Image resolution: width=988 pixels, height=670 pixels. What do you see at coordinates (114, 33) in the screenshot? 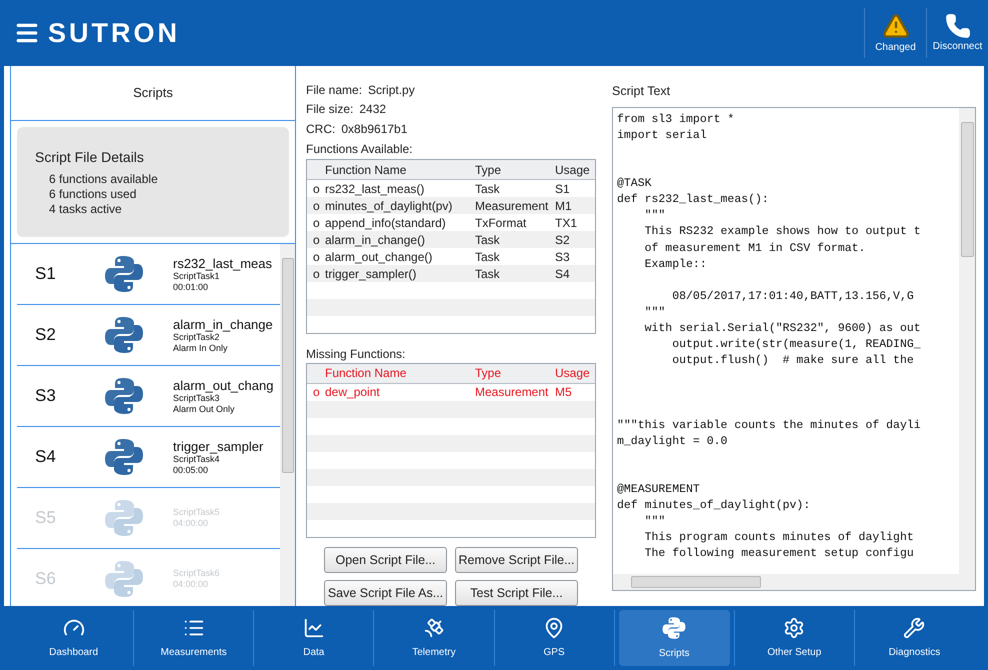
I see `app-logo: SUTRON` at bounding box center [114, 33].